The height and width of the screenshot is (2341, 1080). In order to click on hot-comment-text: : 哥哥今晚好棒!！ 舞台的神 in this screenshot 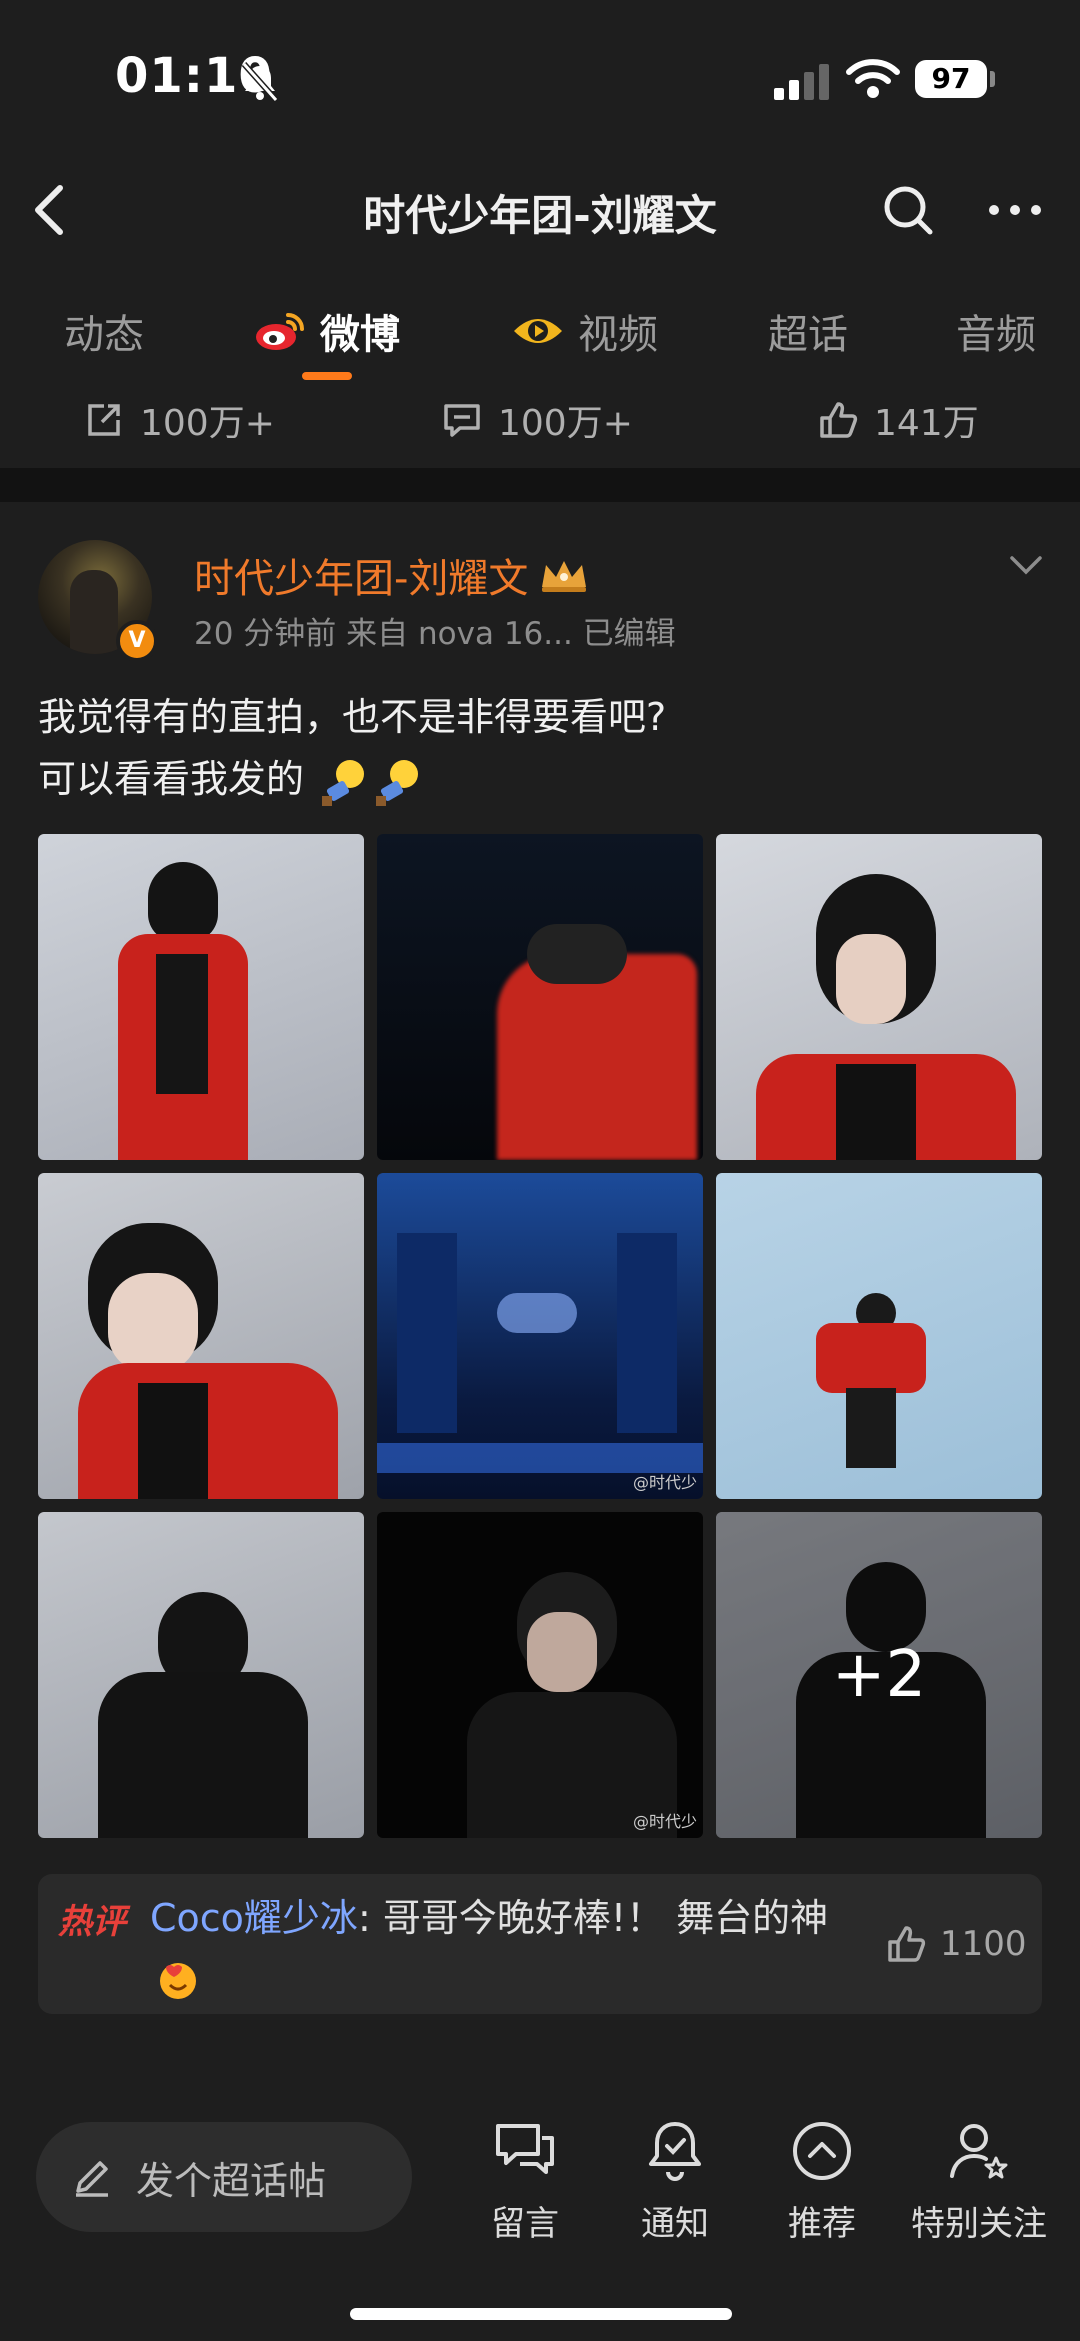, I will do `click(593, 1918)`.